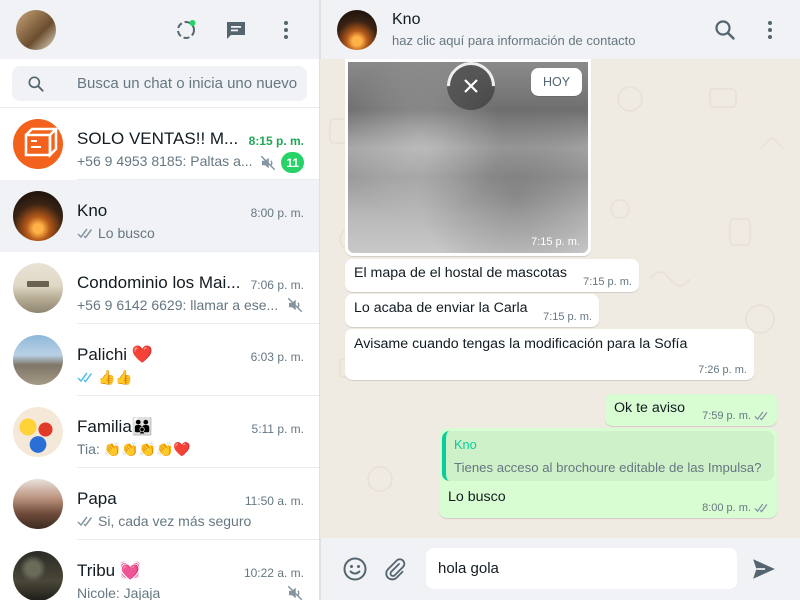  I want to click on chat-preview: Lo busco, so click(116, 233).